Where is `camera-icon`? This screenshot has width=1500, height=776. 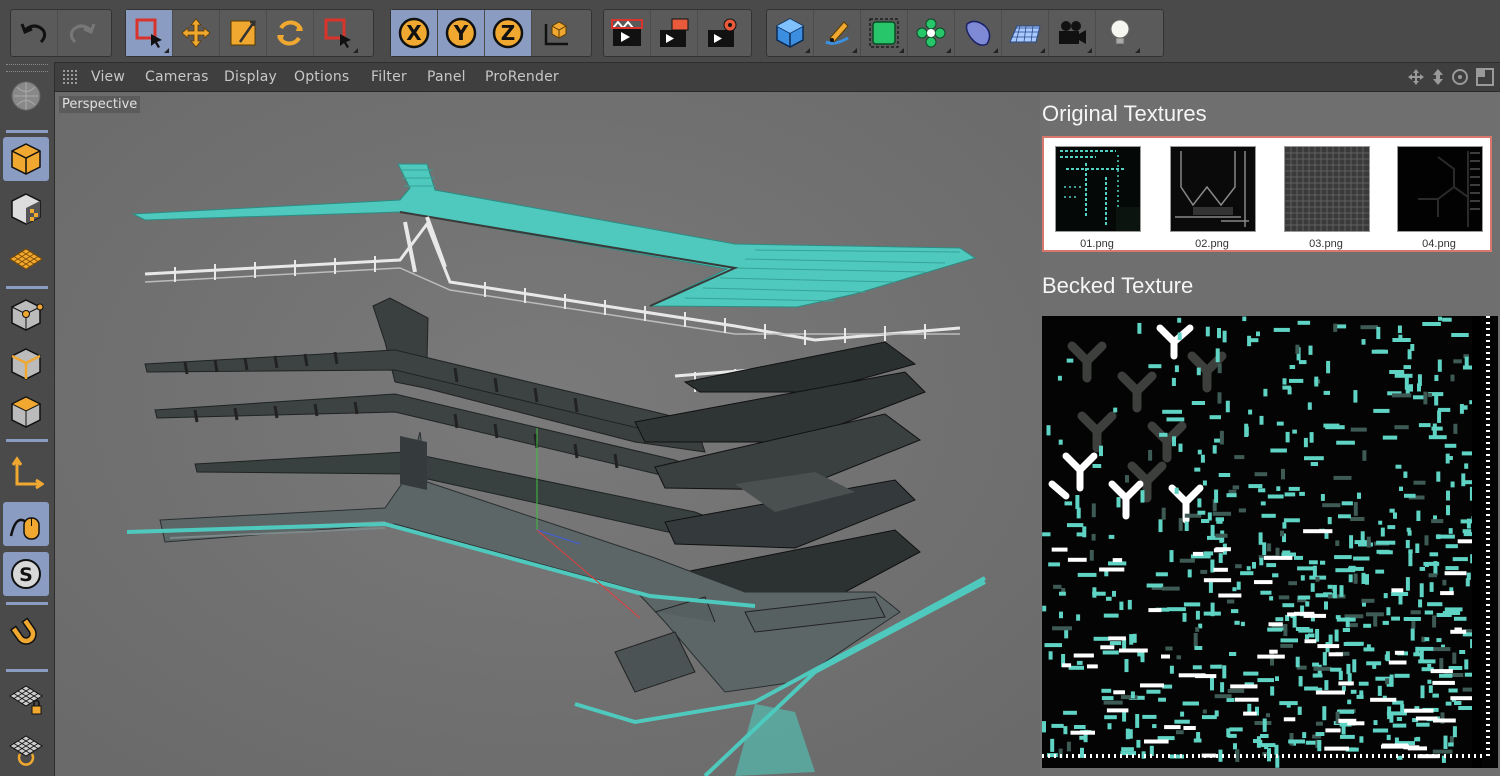 camera-icon is located at coordinates (1072, 32).